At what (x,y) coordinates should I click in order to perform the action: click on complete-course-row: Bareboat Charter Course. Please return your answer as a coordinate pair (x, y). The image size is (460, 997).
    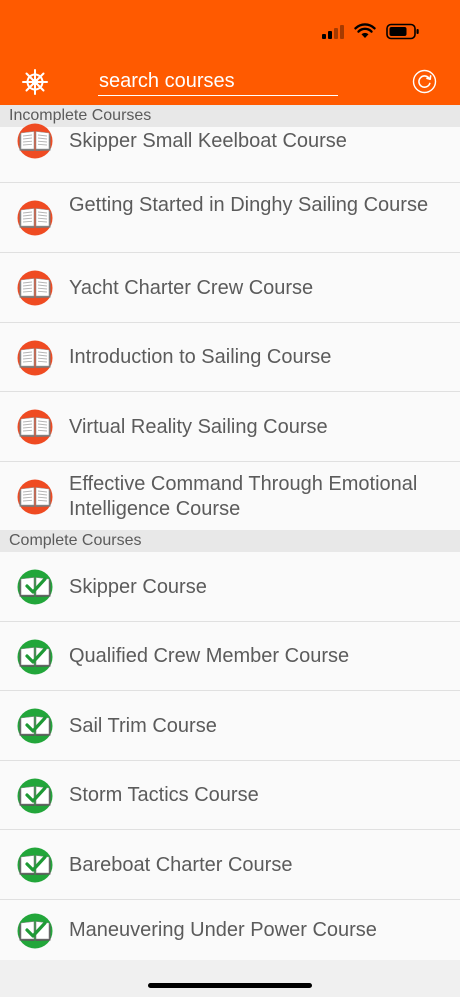
    Looking at the image, I should click on (230, 865).